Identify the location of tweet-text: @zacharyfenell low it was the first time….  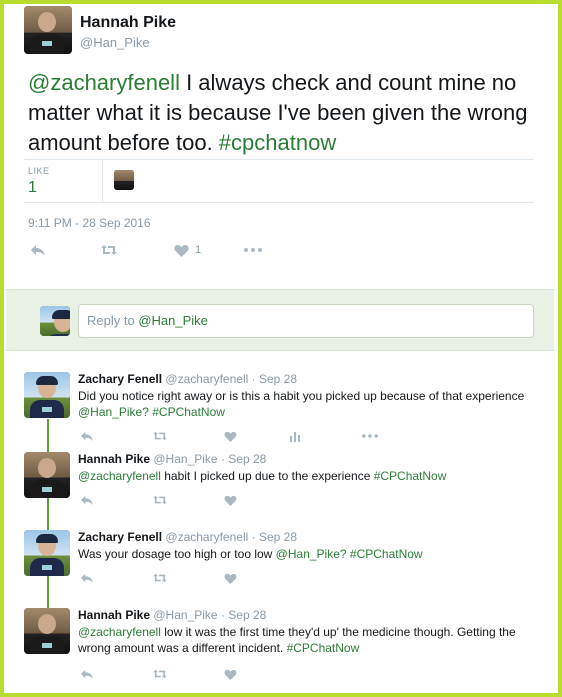
(313, 640).